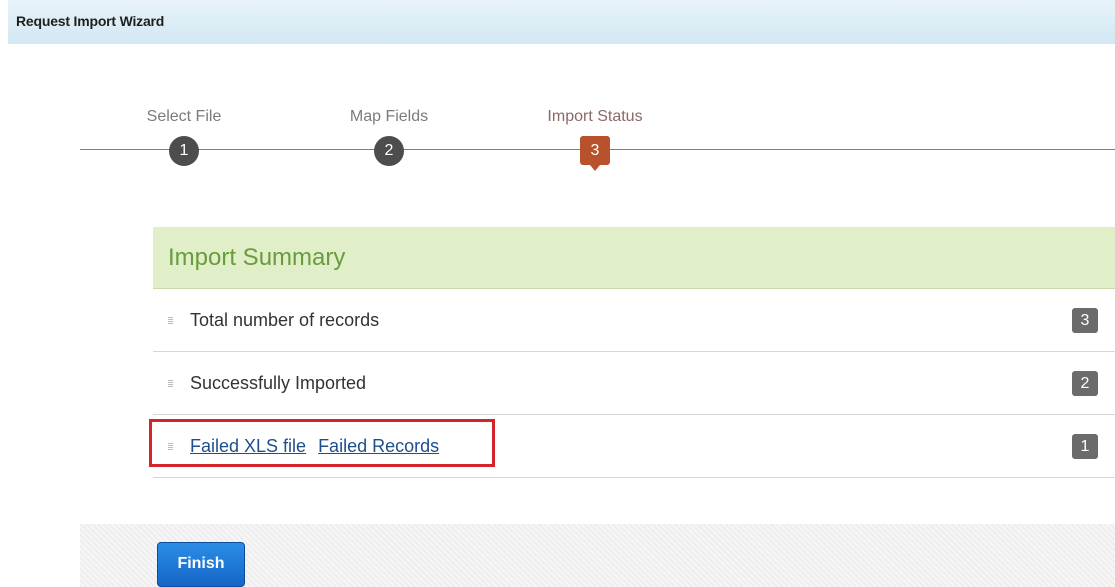  I want to click on finish-button: Finish, so click(201, 564).